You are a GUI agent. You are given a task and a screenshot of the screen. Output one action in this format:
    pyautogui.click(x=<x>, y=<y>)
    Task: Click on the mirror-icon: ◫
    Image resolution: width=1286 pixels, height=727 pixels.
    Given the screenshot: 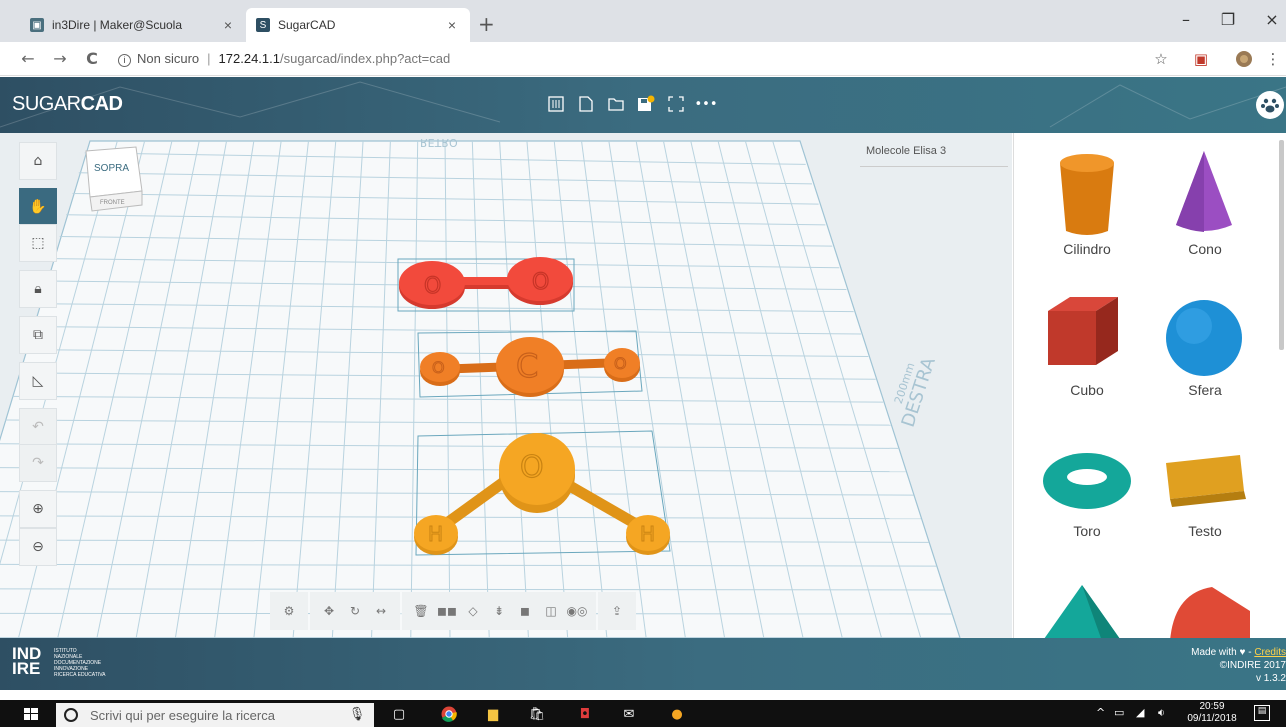 What is the action you would take?
    pyautogui.click(x=551, y=611)
    